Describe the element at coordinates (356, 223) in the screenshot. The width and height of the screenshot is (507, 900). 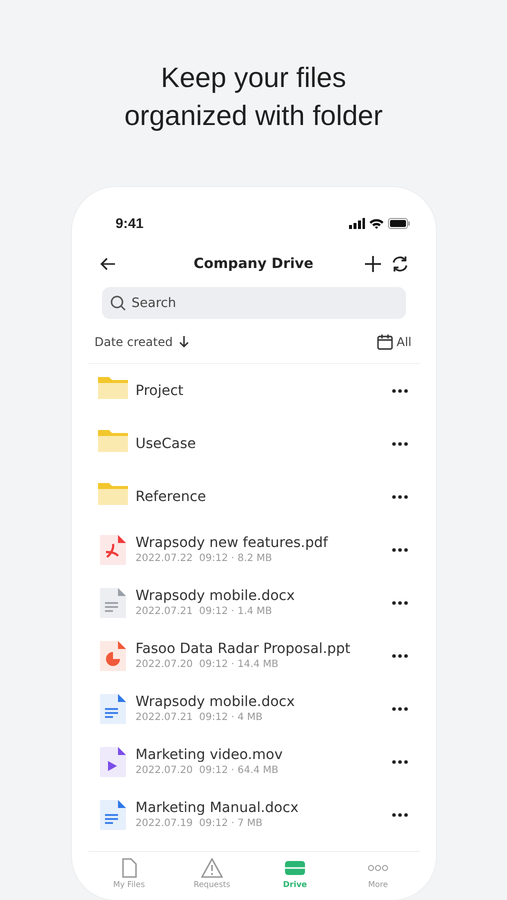
I see `signal-icon` at that location.